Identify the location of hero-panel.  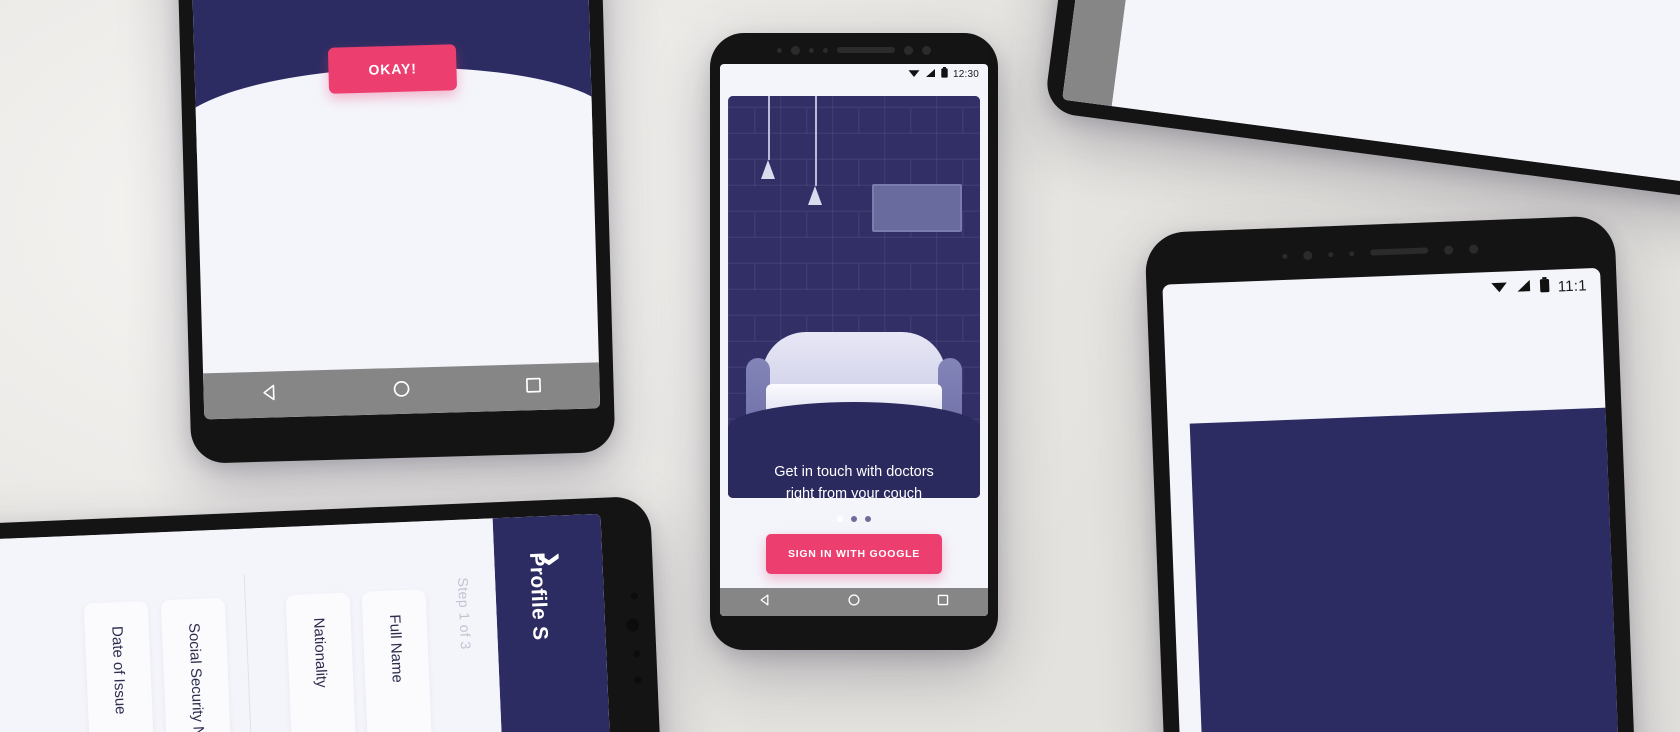
(1407, 569).